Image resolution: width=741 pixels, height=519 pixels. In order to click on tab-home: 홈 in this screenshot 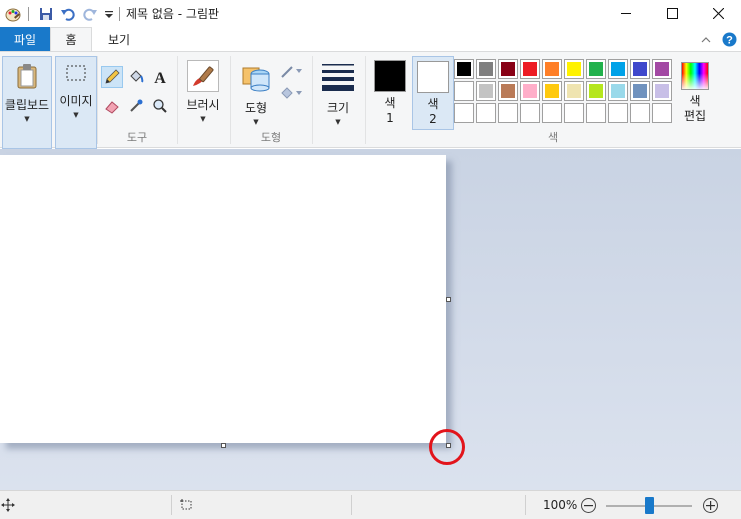, I will do `click(71, 39)`.